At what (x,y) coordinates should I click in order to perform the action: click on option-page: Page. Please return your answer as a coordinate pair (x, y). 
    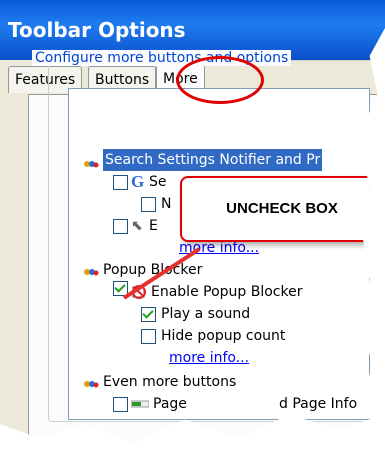
    Looking at the image, I should click on (170, 404).